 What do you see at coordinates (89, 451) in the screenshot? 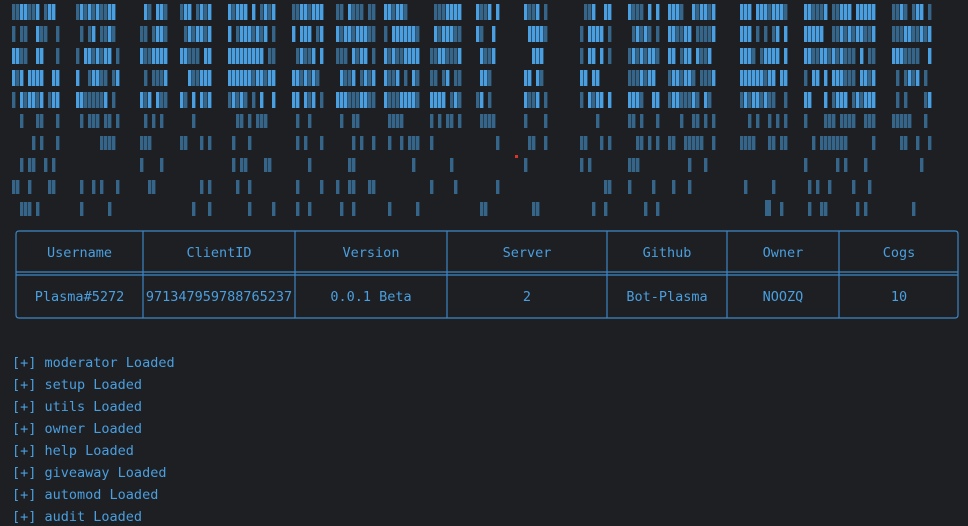
I see `log-text: help Loaded` at bounding box center [89, 451].